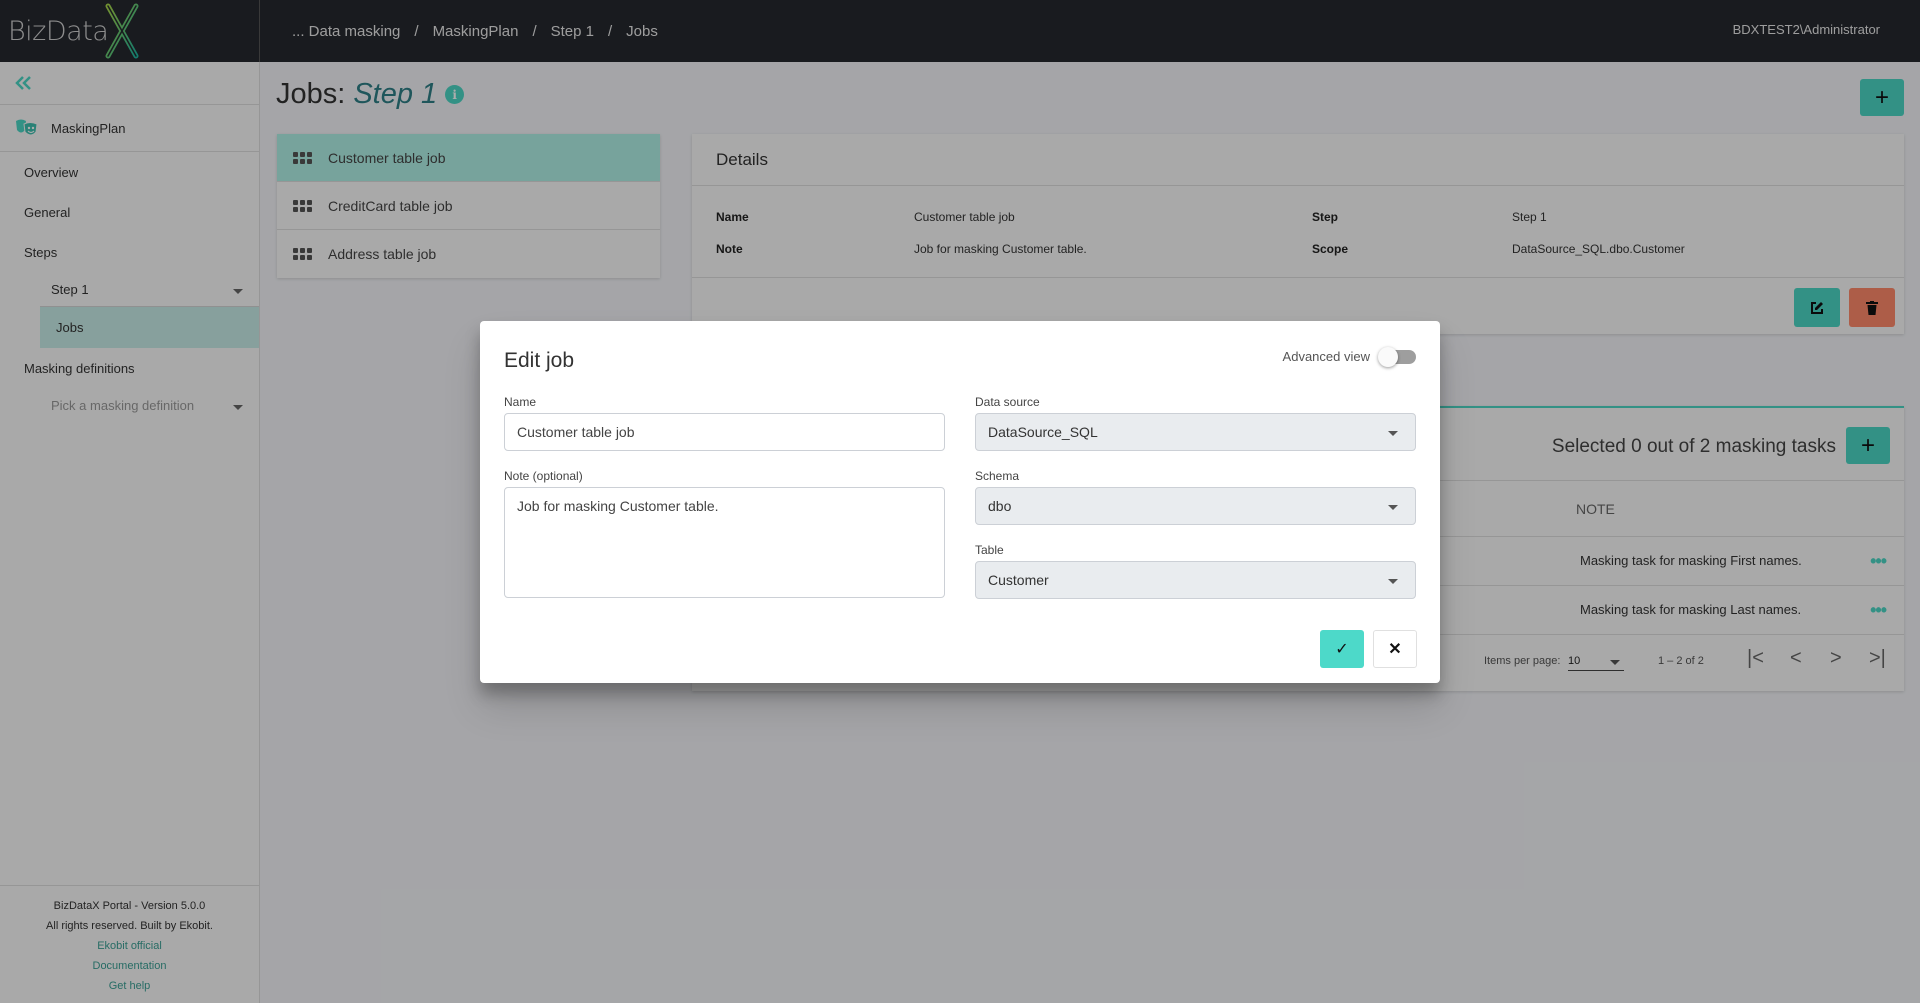  Describe the element at coordinates (1326, 356) in the screenshot. I see `advanced-view-label: Advanced view` at that location.